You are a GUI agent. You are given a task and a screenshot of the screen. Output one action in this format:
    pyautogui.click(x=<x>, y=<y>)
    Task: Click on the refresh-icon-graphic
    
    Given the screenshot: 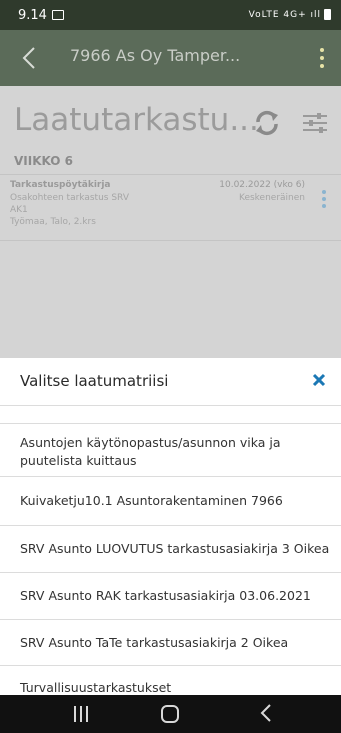 What is the action you would take?
    pyautogui.click(x=267, y=123)
    